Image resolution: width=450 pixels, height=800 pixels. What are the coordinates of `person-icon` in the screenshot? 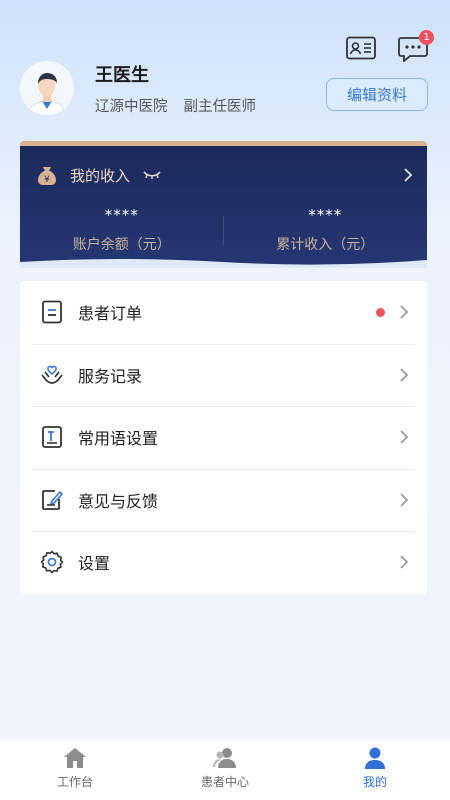 It's located at (375, 758).